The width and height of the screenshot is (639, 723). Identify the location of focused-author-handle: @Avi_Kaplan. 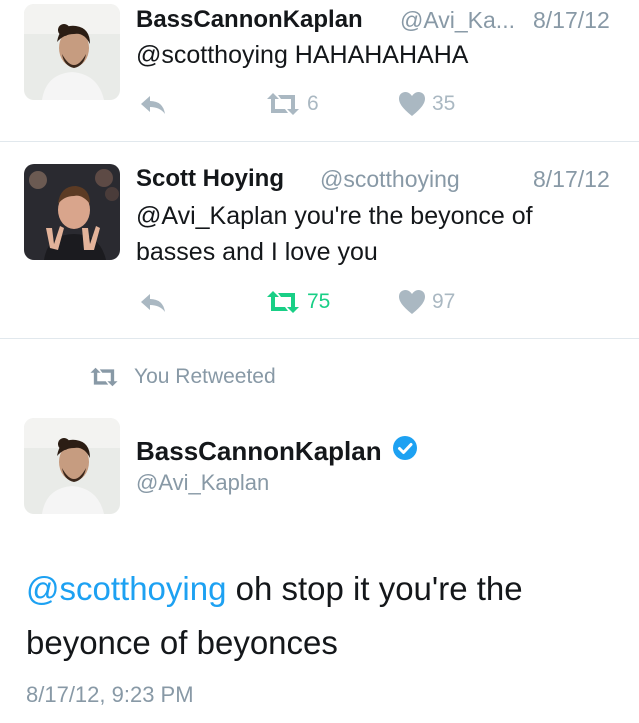
(202, 483).